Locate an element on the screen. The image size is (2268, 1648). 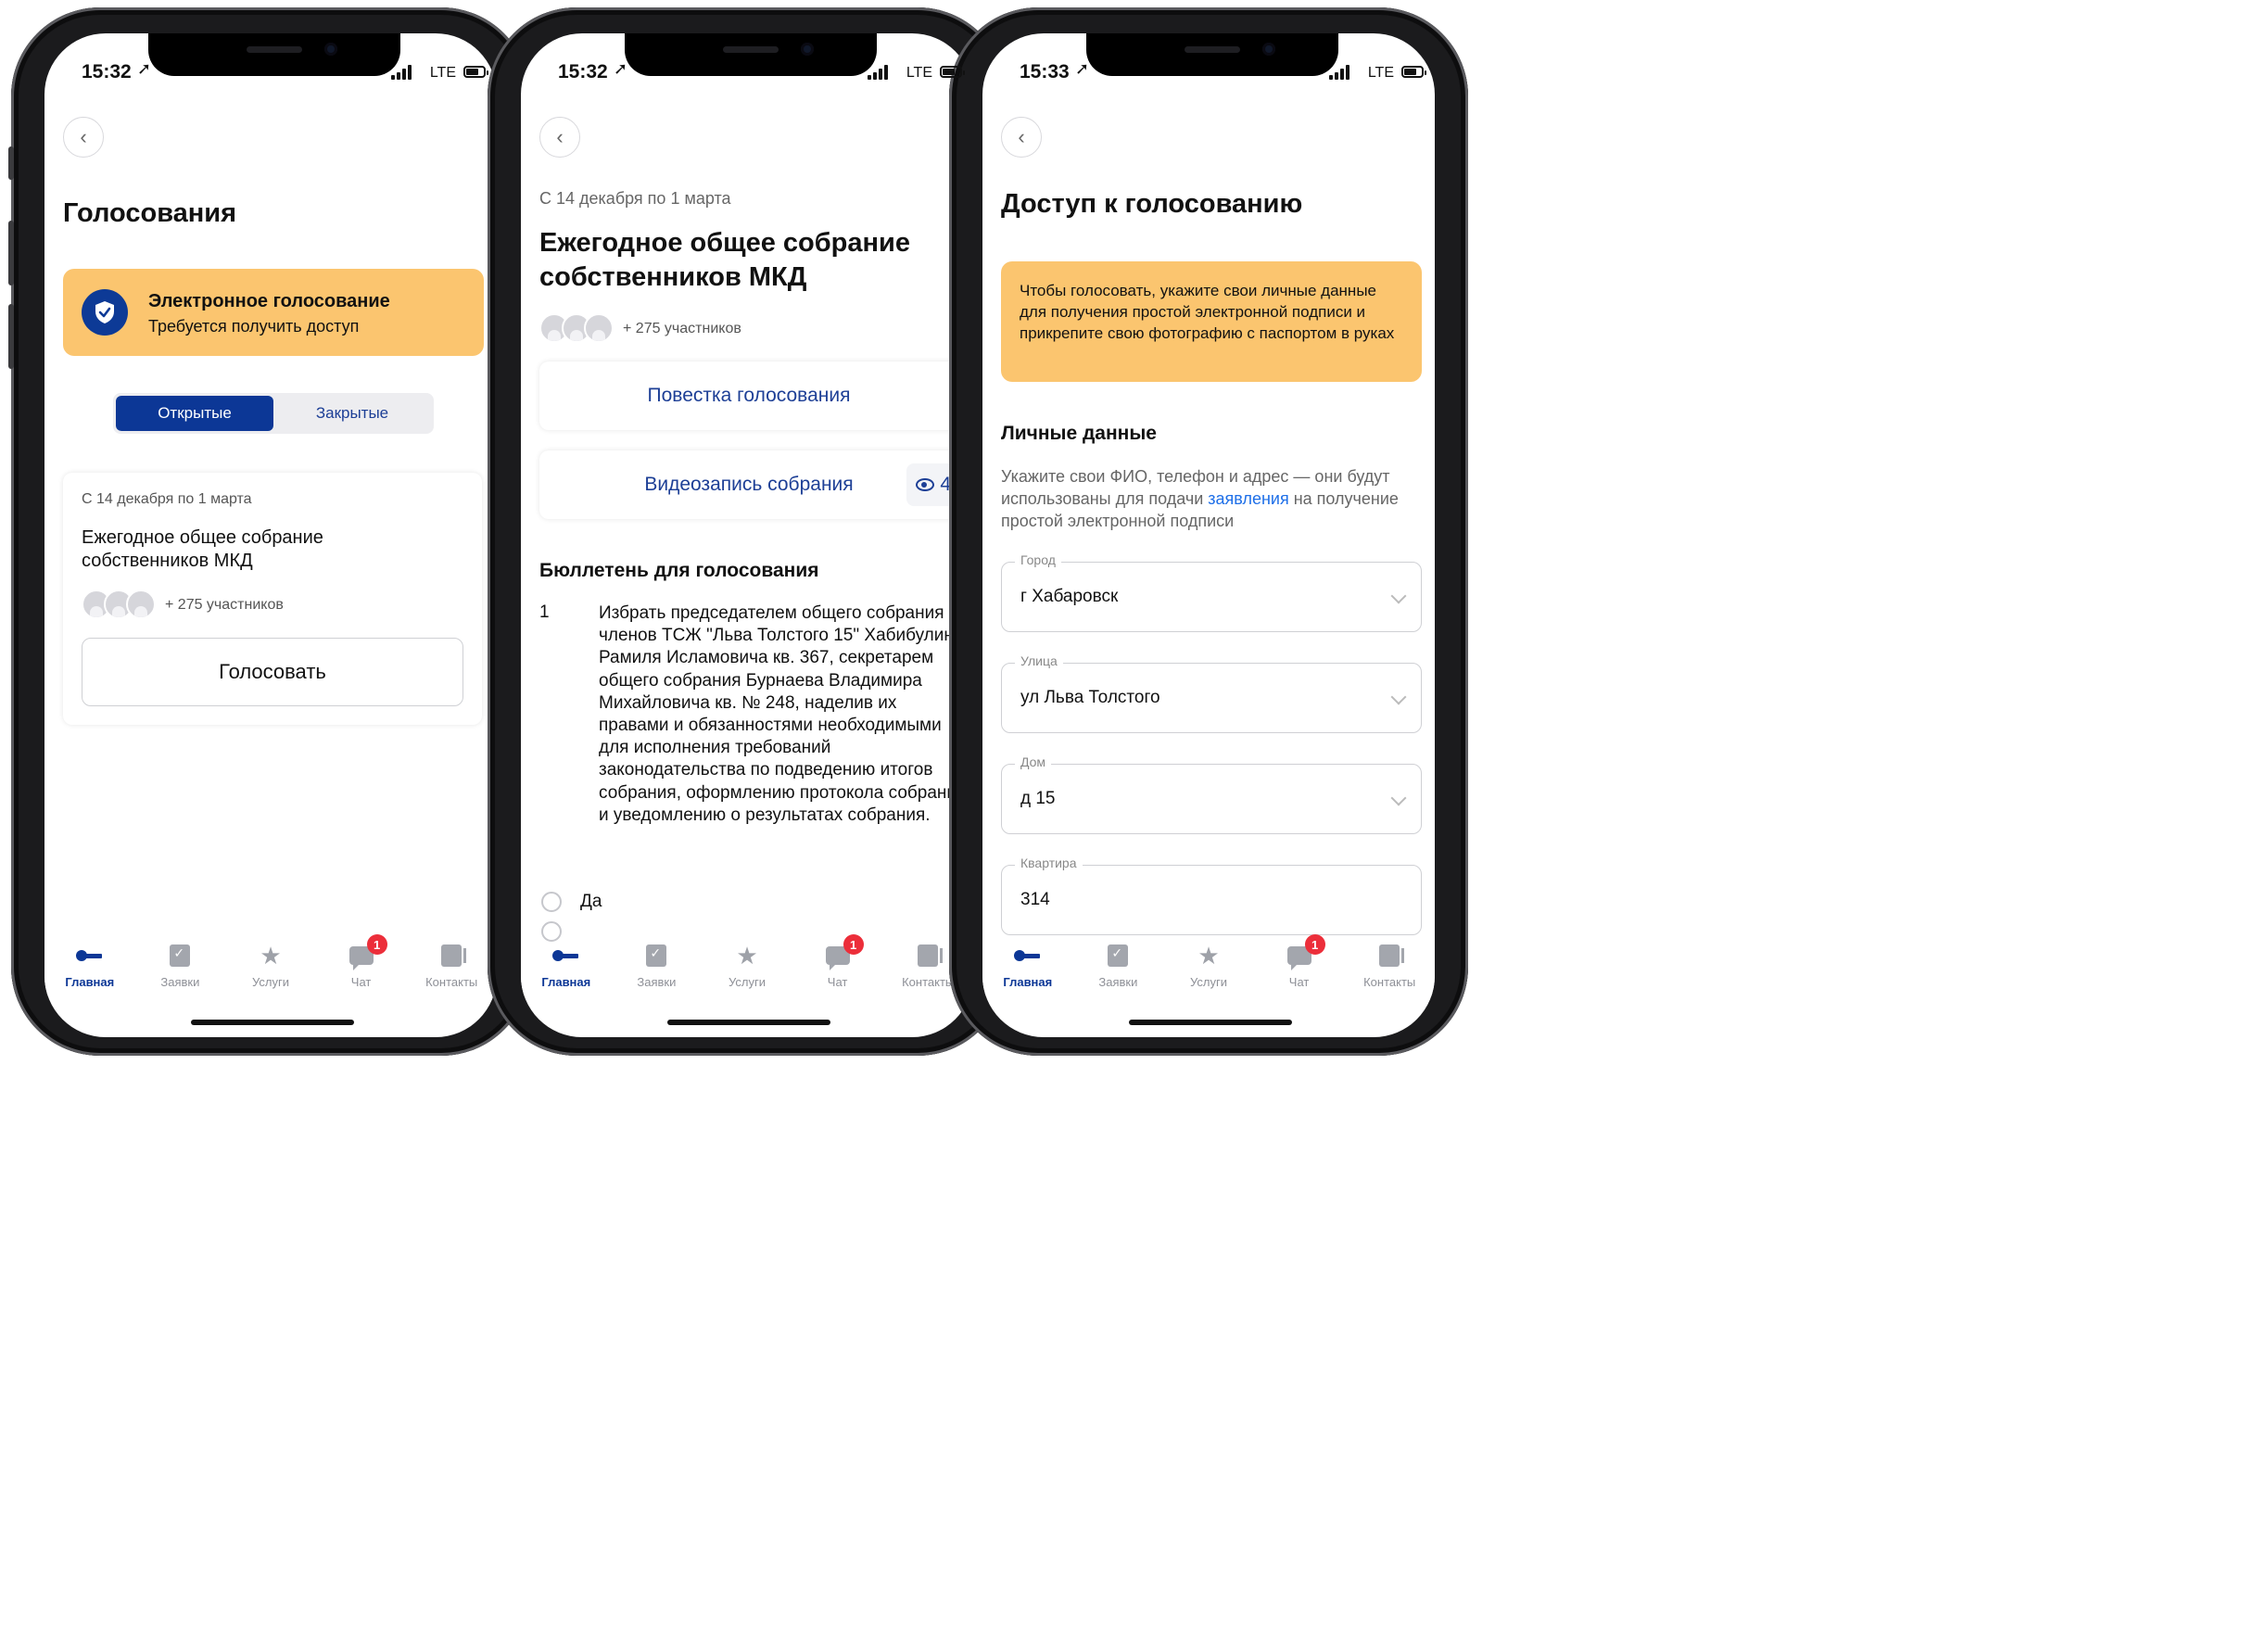
house-field: Дом д 15 is located at coordinates (1211, 794).